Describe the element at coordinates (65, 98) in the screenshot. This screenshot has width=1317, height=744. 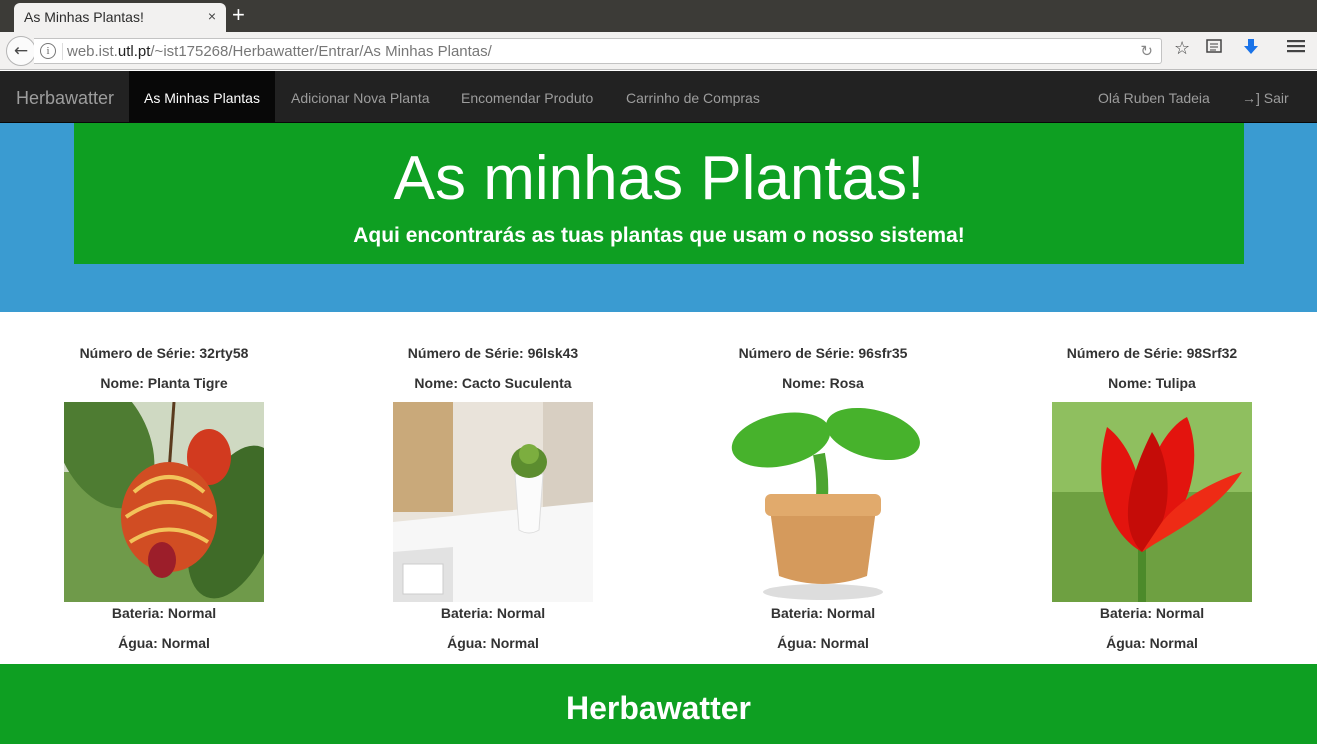
I see `navbar-brand: Herbawatter` at that location.